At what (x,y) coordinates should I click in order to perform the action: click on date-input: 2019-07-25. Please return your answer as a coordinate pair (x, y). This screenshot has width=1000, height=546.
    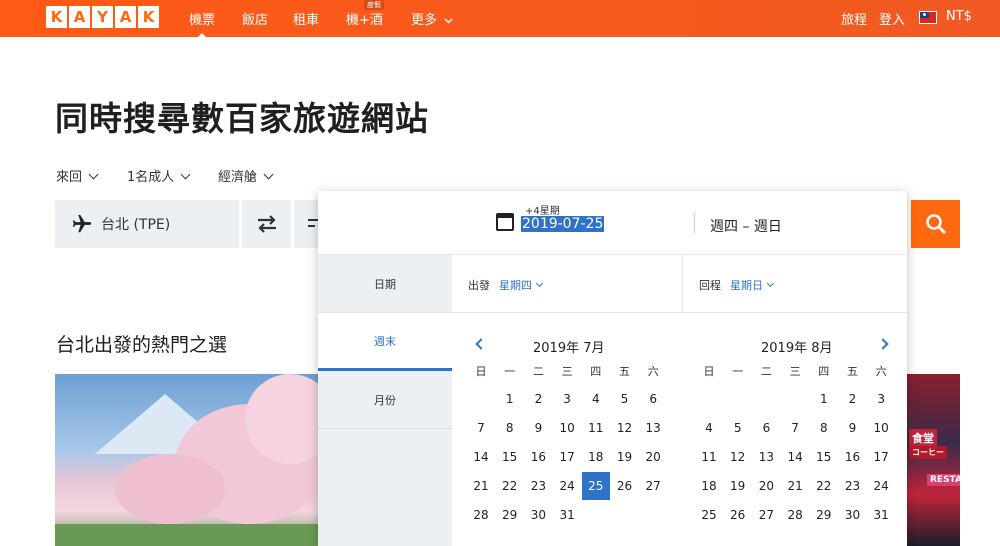
    Looking at the image, I should click on (563, 224).